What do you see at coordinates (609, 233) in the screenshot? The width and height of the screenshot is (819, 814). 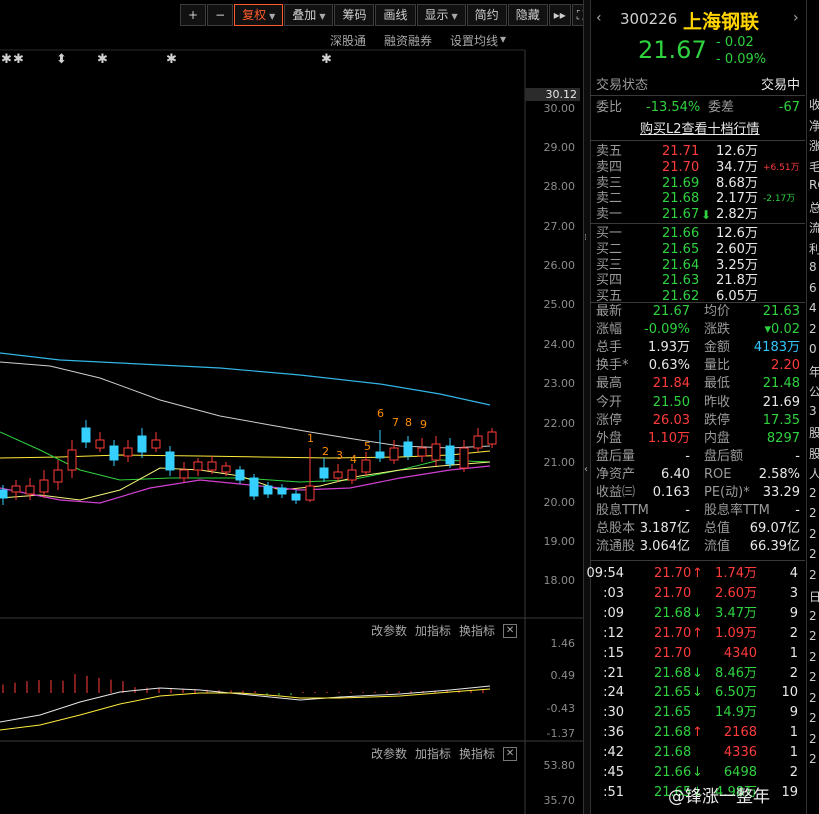 I see `level-label: 买一` at bounding box center [609, 233].